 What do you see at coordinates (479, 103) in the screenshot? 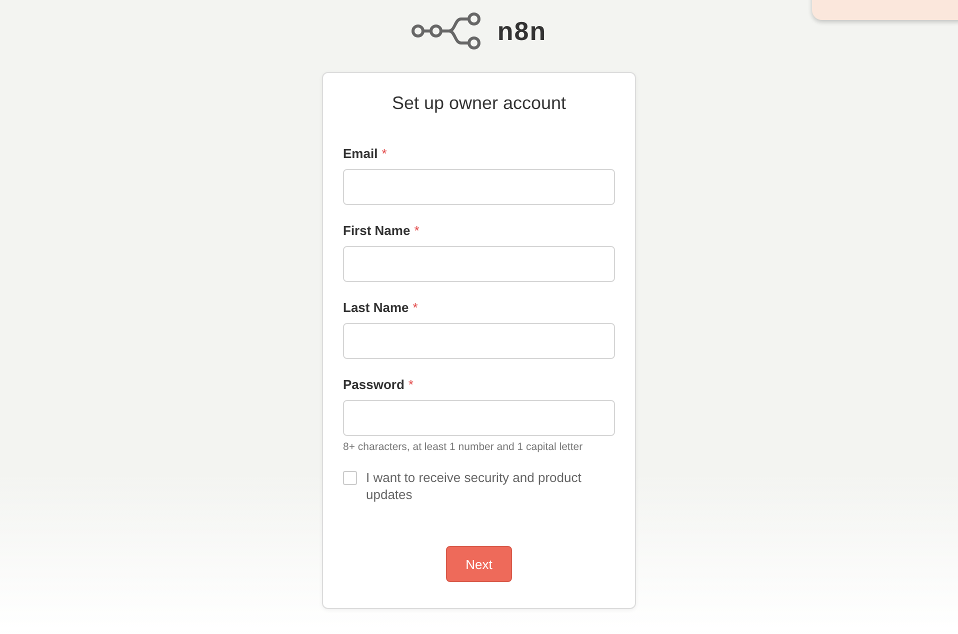
I see `form-title: Set up owner account` at bounding box center [479, 103].